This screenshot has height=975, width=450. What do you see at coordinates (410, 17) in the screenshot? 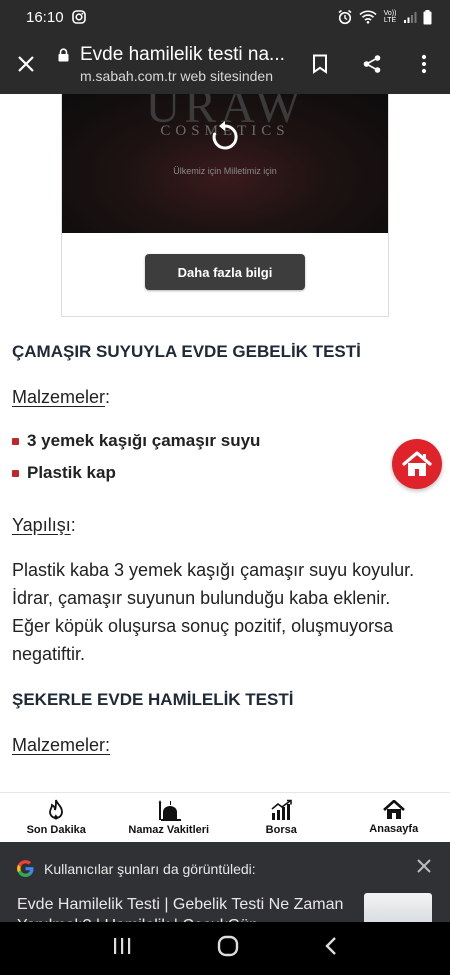
I see `signal-icon` at bounding box center [410, 17].